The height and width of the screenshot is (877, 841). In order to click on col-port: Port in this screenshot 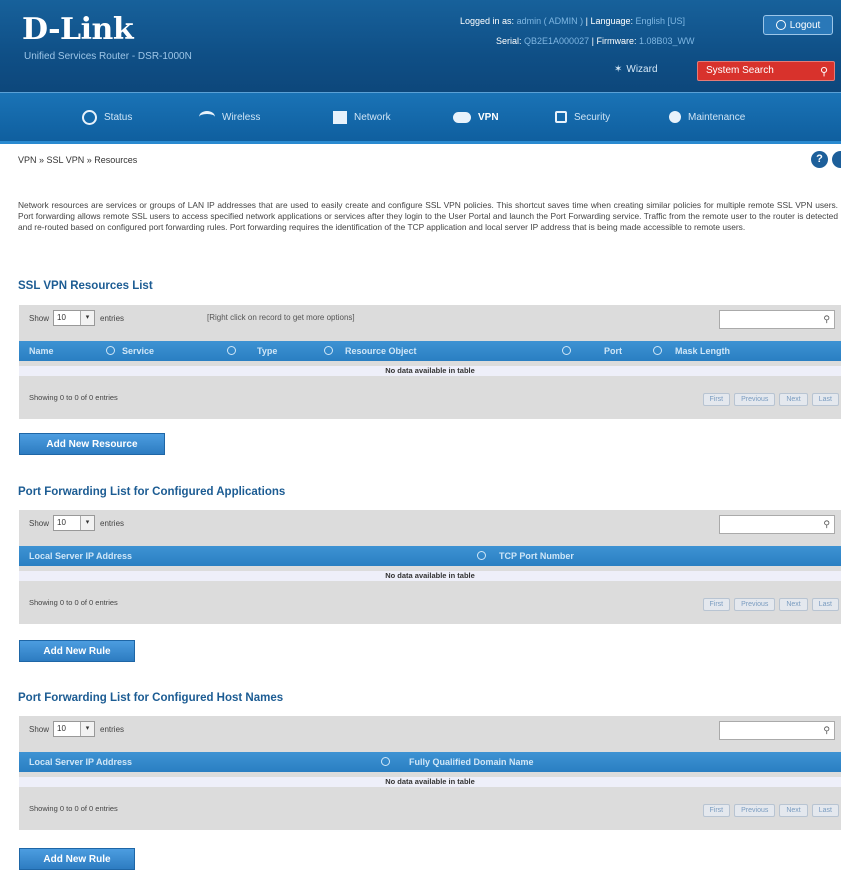, I will do `click(613, 351)`.